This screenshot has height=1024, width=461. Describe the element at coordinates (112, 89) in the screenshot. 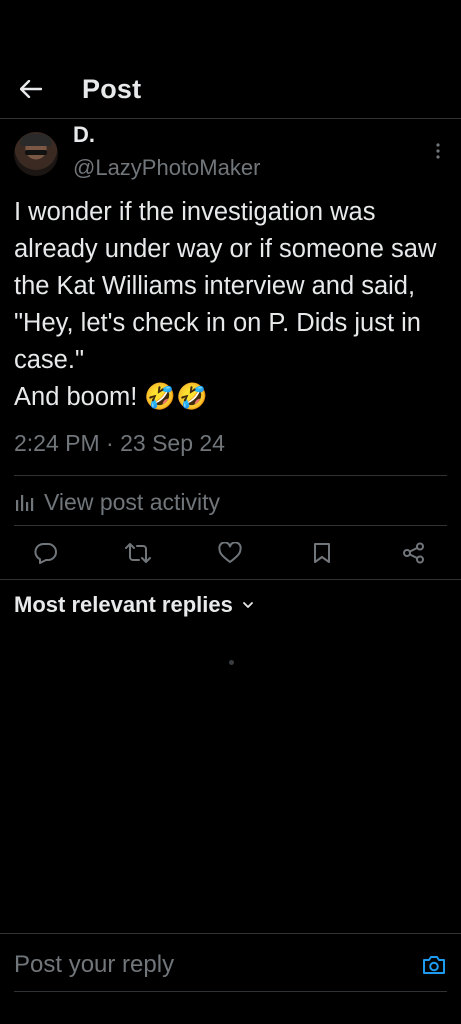

I see `page-title: Post` at that location.